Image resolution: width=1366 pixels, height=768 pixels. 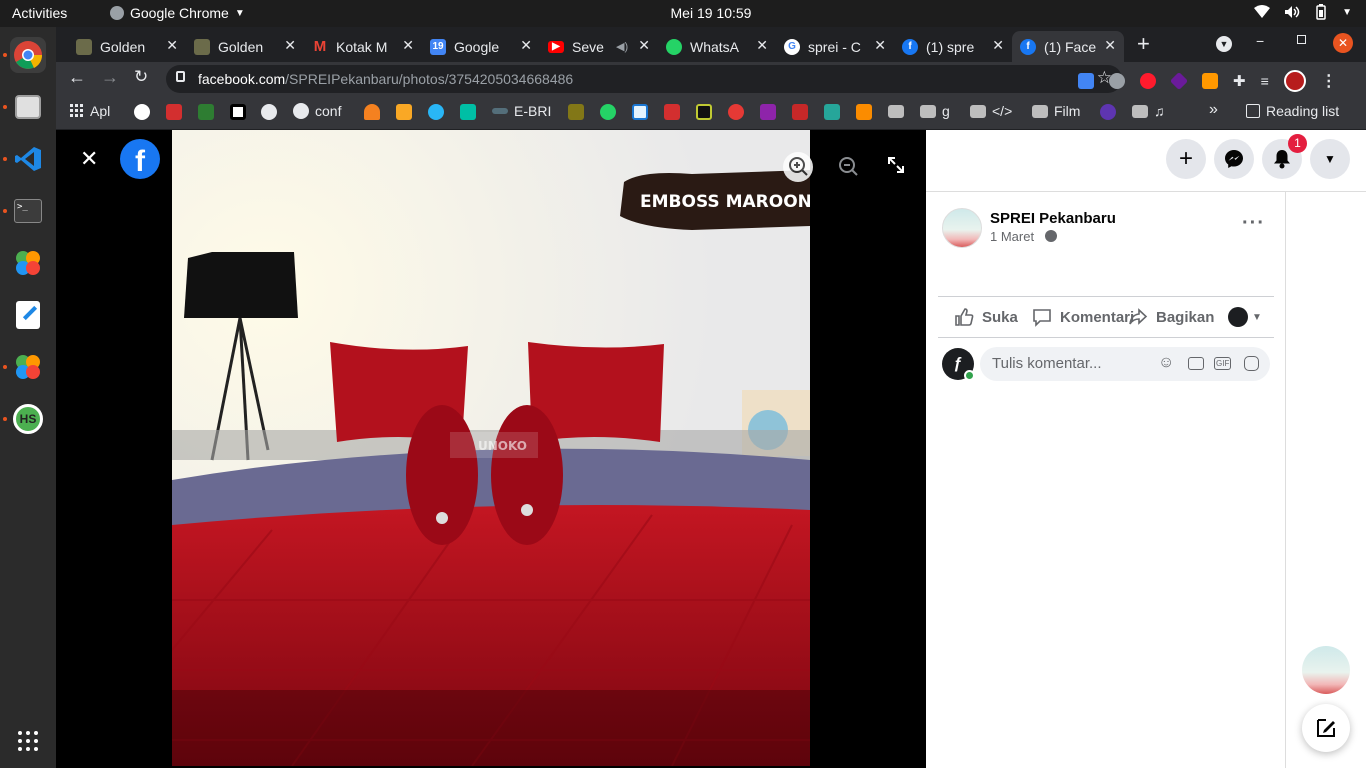 I want to click on browser-tab: G sprei - C ✕, so click(x=835, y=46).